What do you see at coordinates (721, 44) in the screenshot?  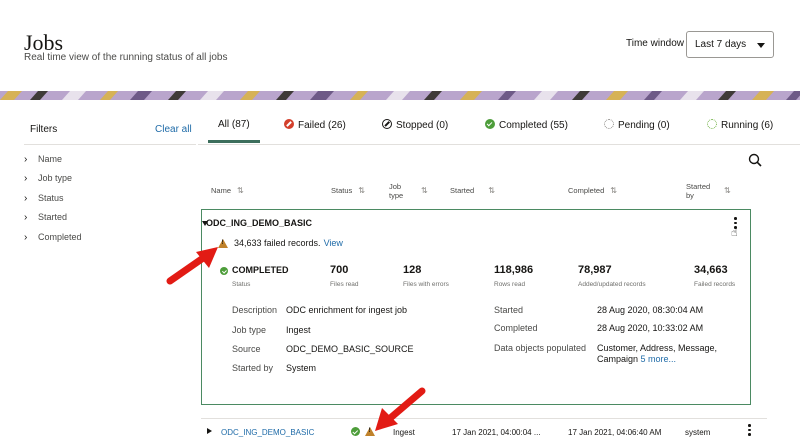 I see `time-window-value: Last 7 days` at bounding box center [721, 44].